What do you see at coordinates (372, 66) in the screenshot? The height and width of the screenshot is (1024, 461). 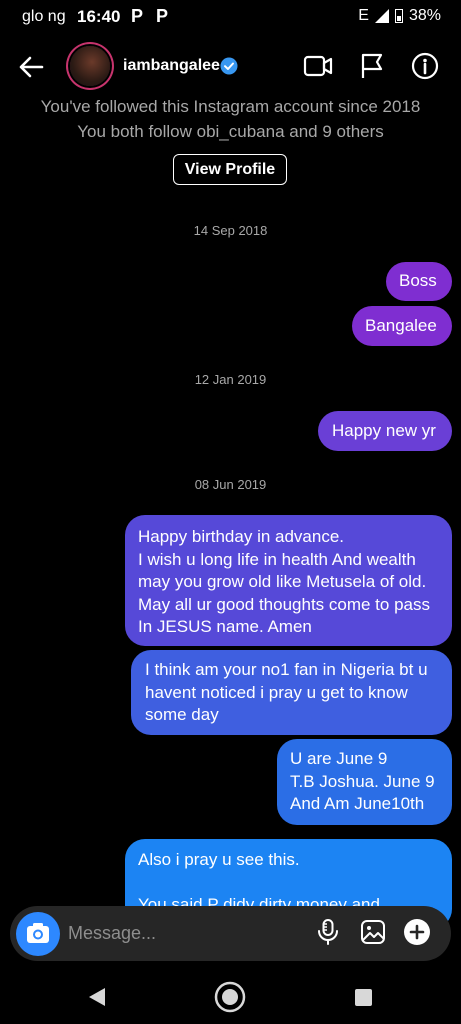 I see `flag-icon` at bounding box center [372, 66].